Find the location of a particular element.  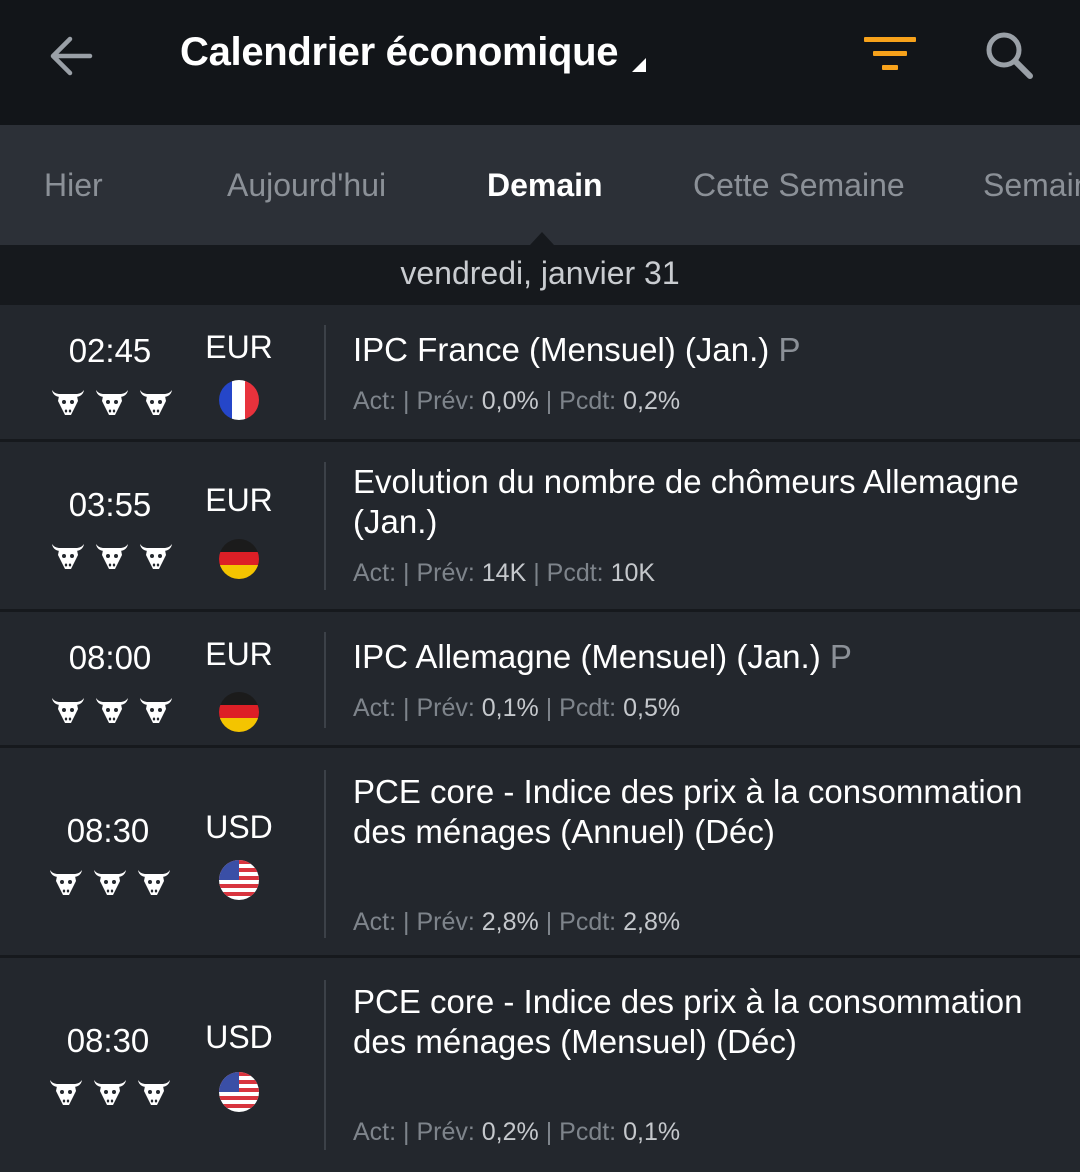

event-stats: Act: | Prév: 14K | Pcdt: 10K is located at coordinates (504, 573).